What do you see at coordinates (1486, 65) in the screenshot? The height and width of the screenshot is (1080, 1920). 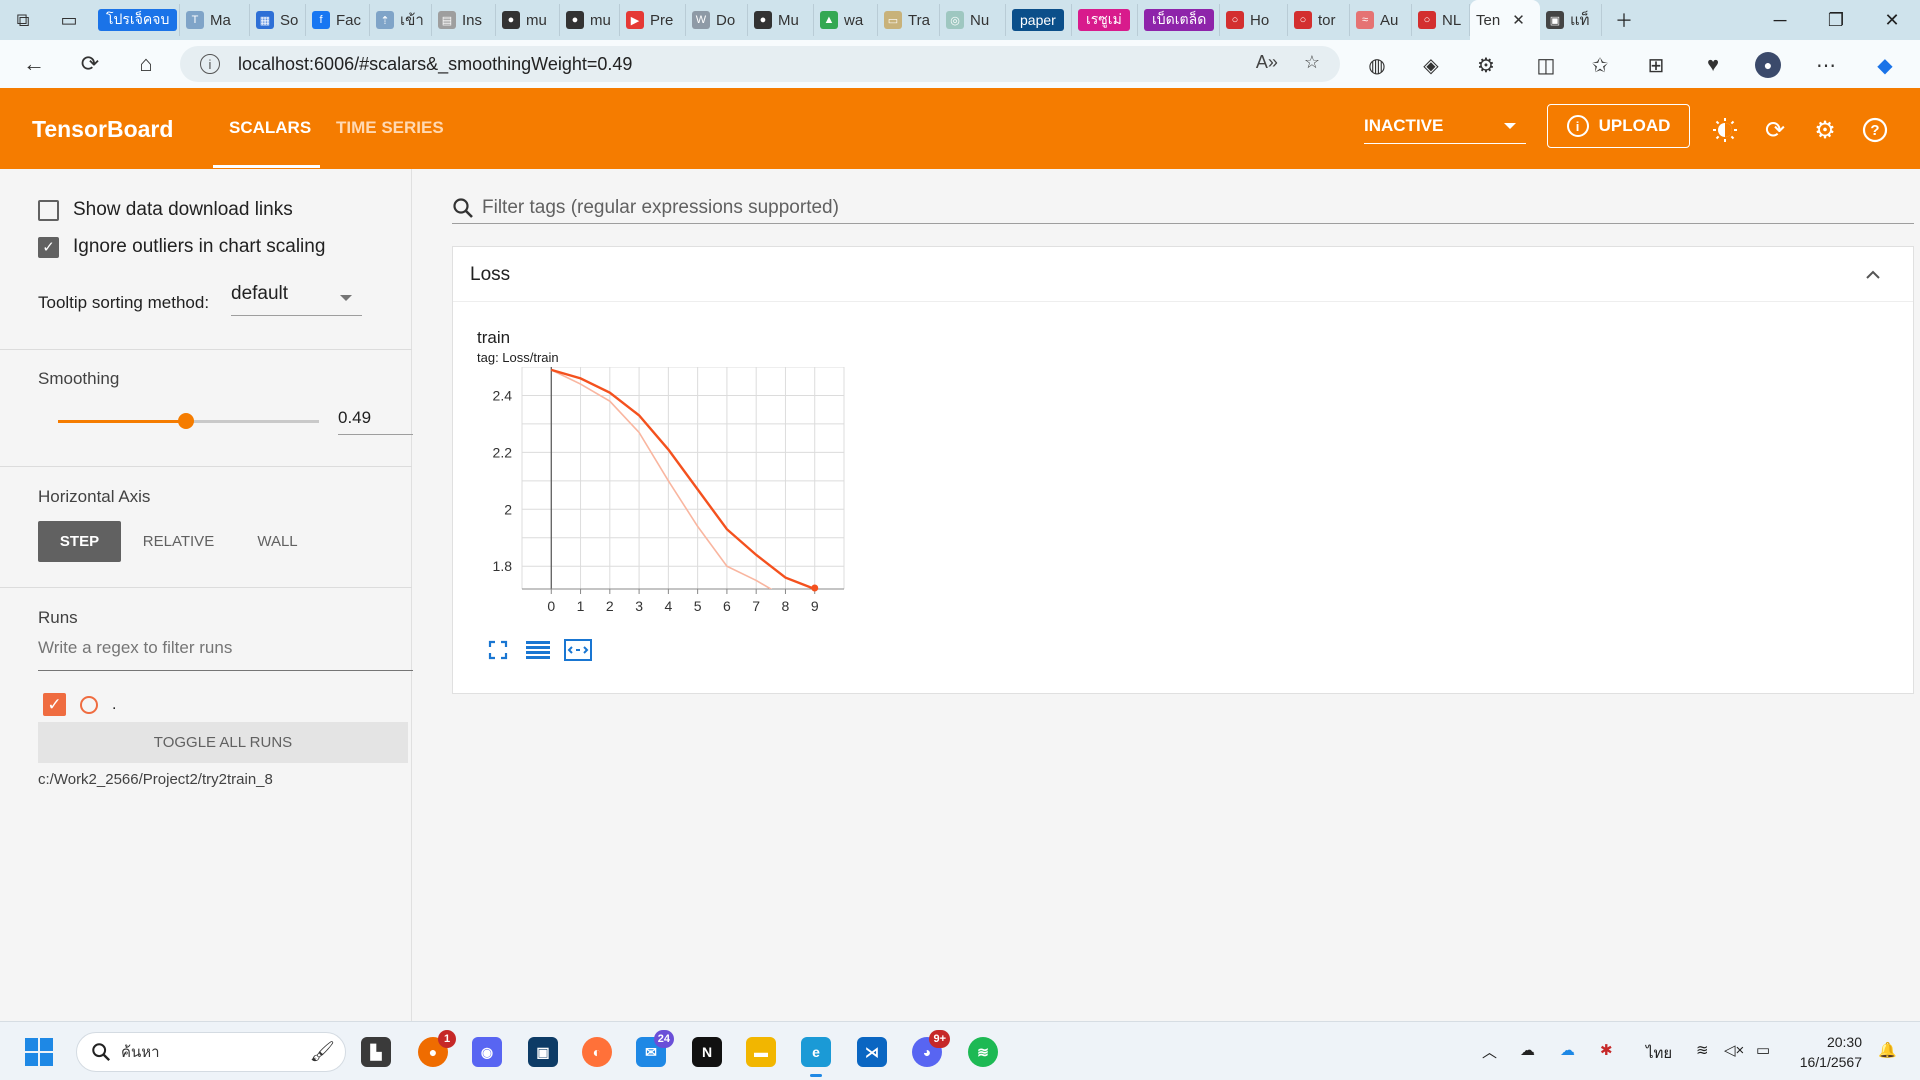 I see `extensions-icon: ⚙` at bounding box center [1486, 65].